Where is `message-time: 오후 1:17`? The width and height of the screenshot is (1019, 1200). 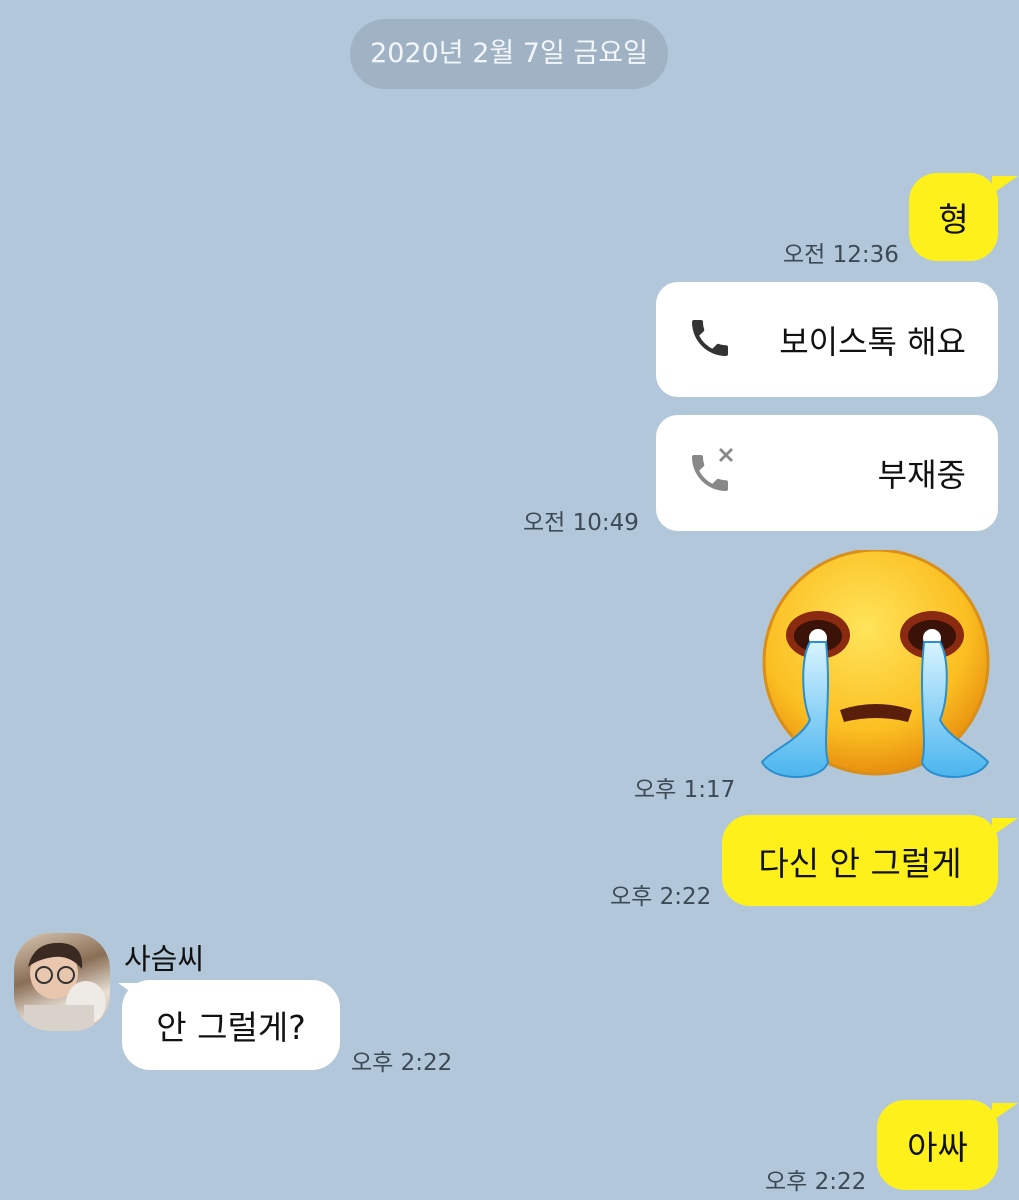 message-time: 오후 1:17 is located at coordinates (685, 790).